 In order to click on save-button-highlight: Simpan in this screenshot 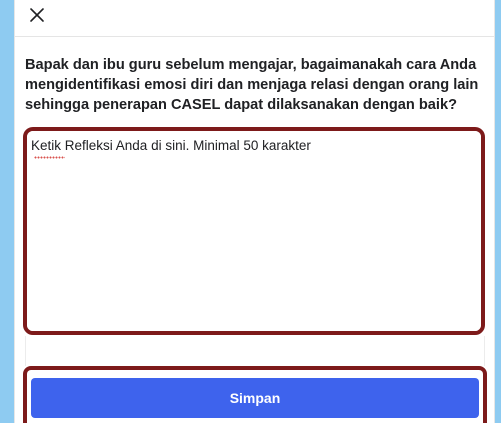, I will do `click(255, 394)`.